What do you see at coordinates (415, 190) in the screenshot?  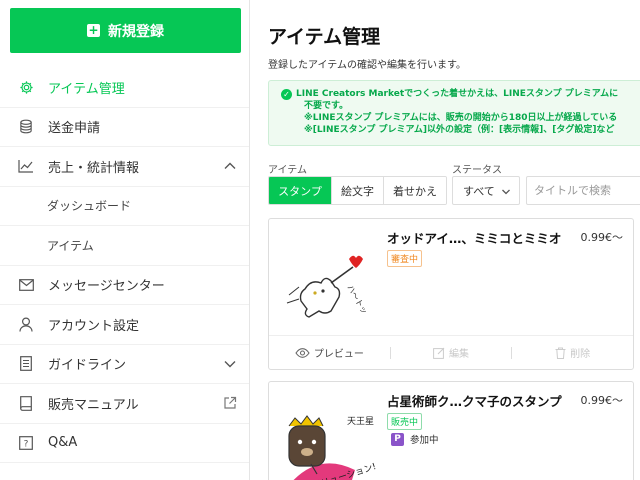 I see `tab-theme: 着せかえ` at bounding box center [415, 190].